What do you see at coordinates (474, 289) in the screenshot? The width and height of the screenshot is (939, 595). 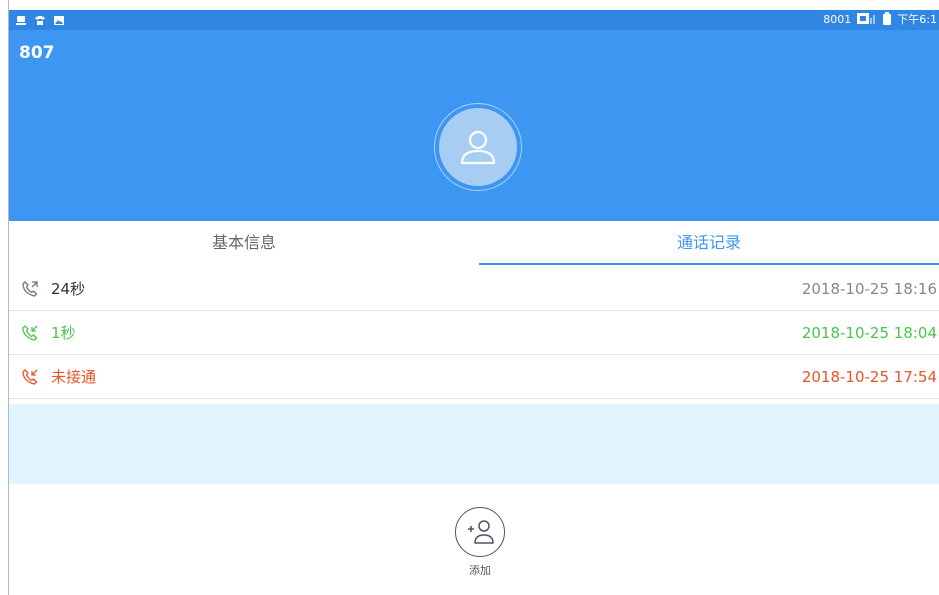 I see `call-row: 24秒 2018-10-25 18:16` at bounding box center [474, 289].